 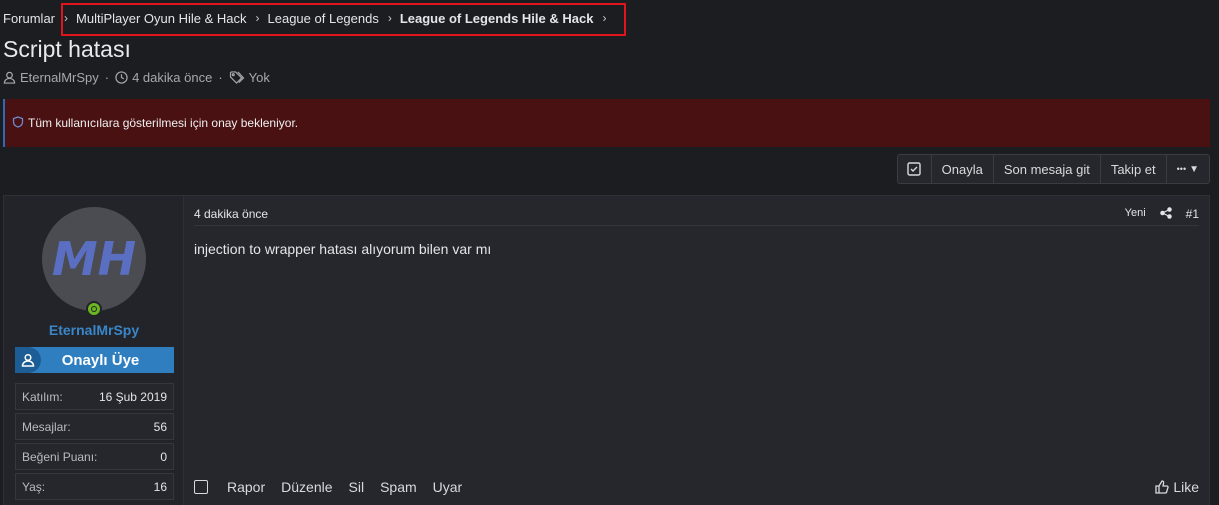 What do you see at coordinates (9, 77) in the screenshot?
I see `user-icon` at bounding box center [9, 77].